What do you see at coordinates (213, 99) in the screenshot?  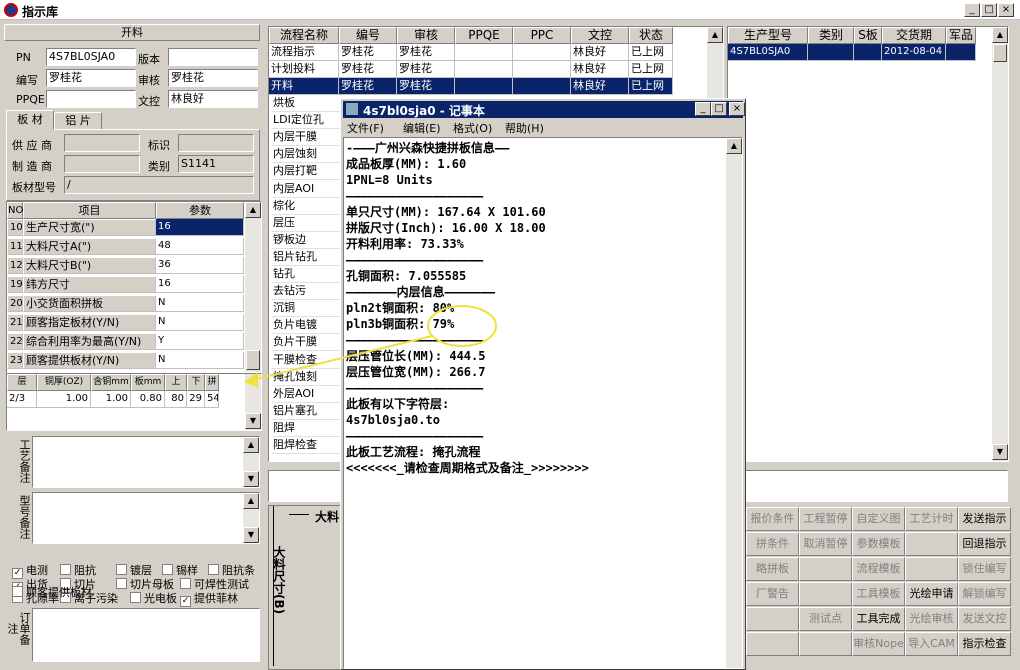 I see `doccontrol-field: 林良好` at bounding box center [213, 99].